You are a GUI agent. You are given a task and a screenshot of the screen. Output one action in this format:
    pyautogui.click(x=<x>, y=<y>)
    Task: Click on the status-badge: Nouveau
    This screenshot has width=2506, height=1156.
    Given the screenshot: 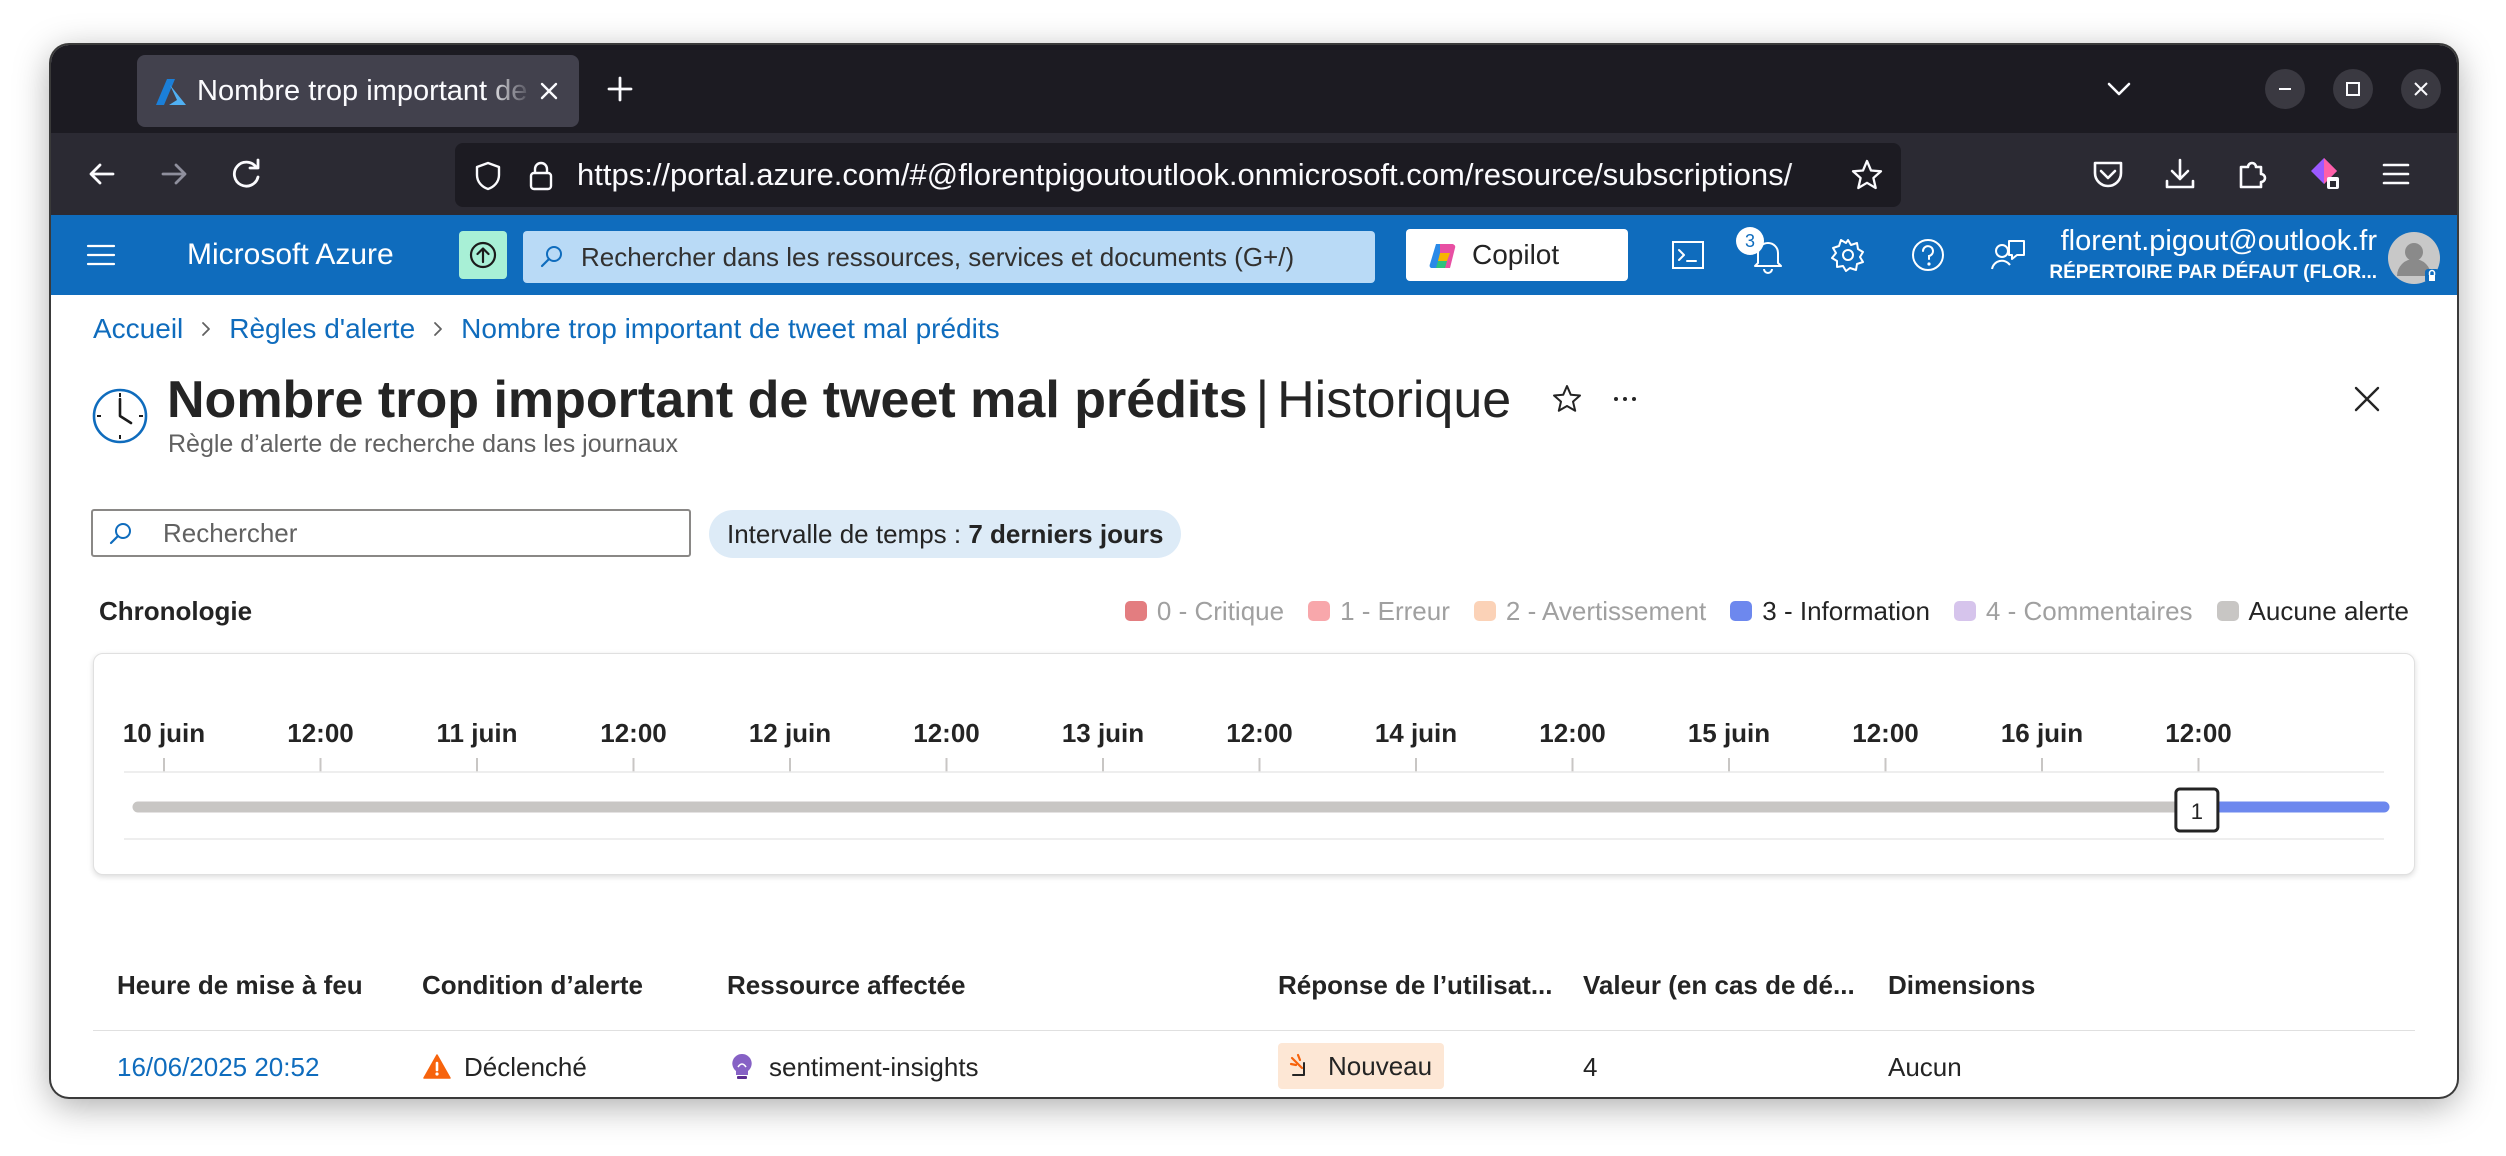 What is the action you would take?
    pyautogui.click(x=1361, y=1066)
    